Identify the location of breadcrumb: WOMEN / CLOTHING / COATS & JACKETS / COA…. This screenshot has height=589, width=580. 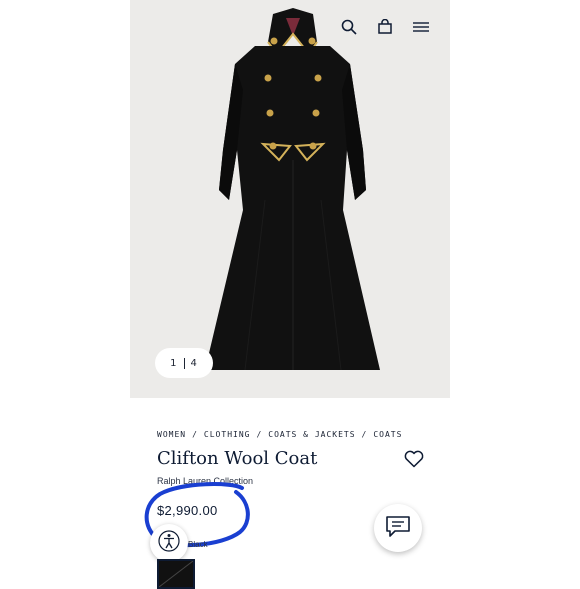
(279, 434).